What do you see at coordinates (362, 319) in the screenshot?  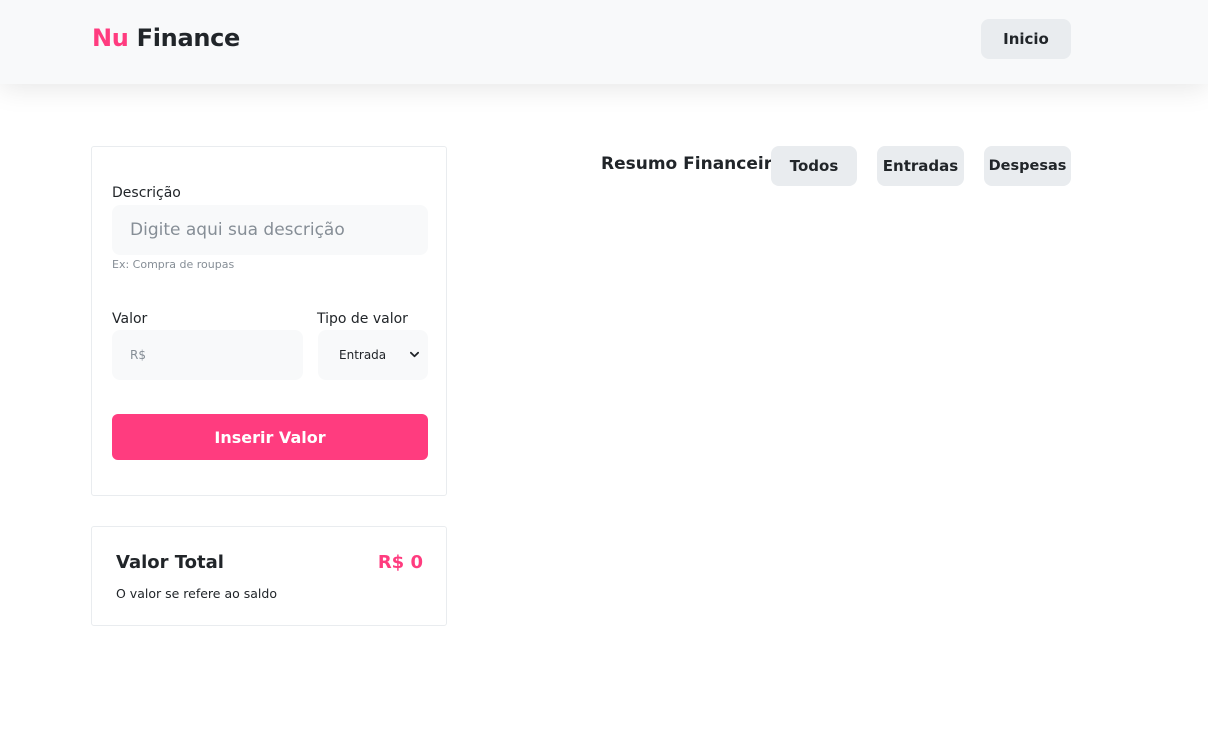 I see `value-type-label: Tipo de valor` at bounding box center [362, 319].